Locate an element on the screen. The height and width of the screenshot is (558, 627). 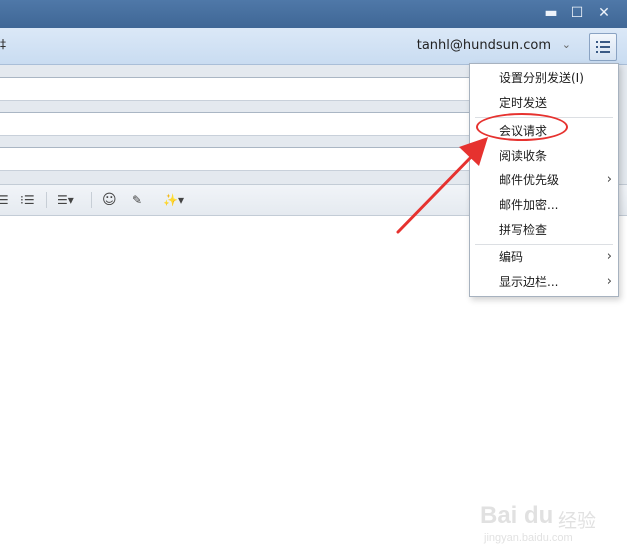
highlight-ellipse is located at coordinates (522, 127).